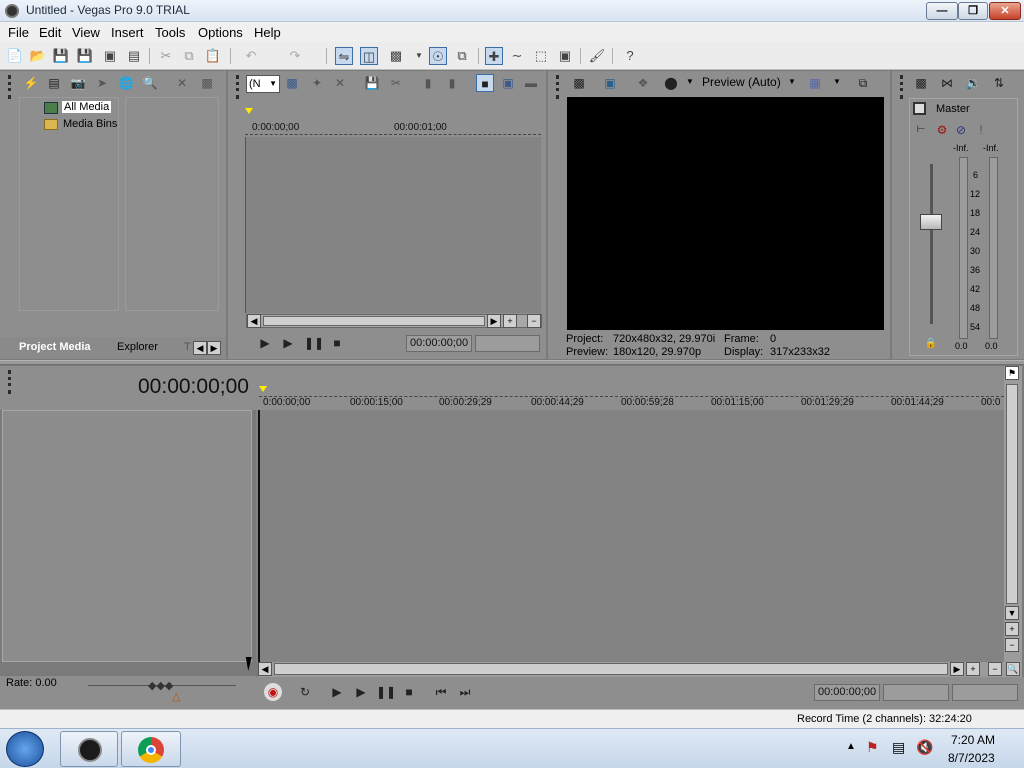  I want to click on remove-icon: ✕, so click(182, 83).